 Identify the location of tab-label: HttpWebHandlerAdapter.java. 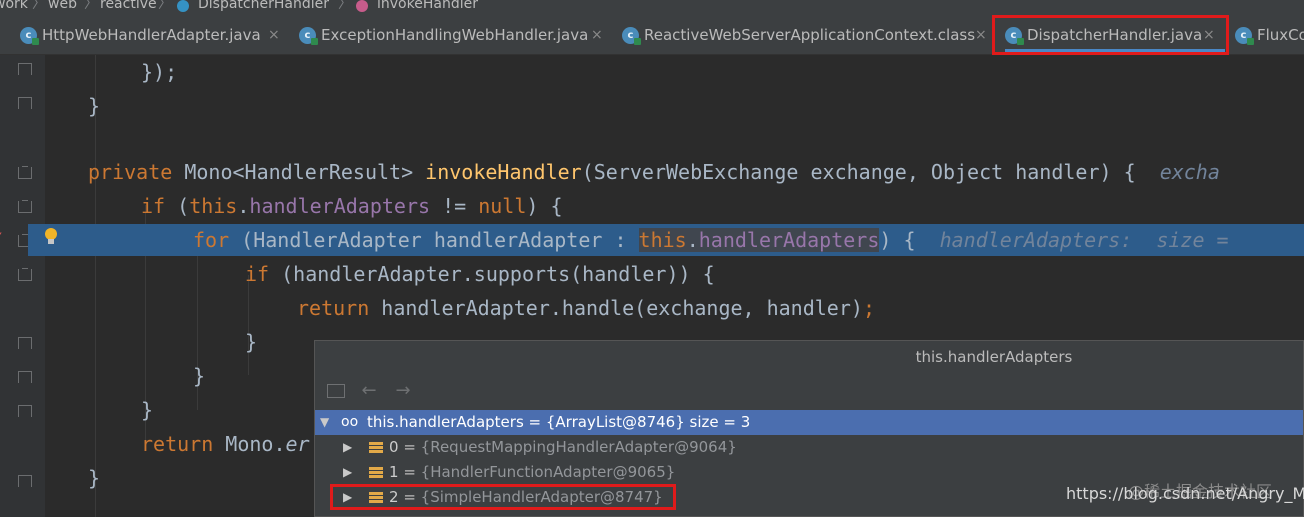
(151, 35).